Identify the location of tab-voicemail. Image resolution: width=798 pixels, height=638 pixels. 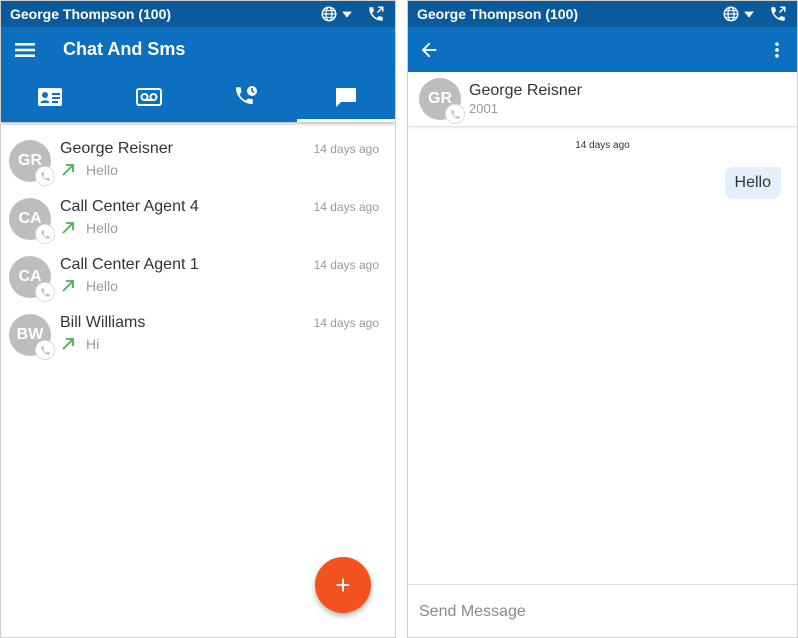
(149, 97).